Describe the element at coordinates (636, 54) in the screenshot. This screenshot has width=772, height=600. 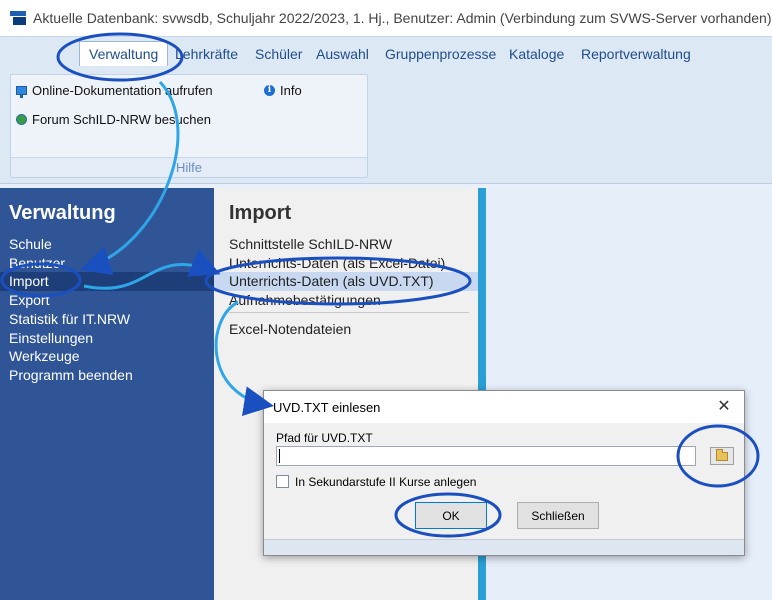
I see `menu-reportverwaltung: Reportverwaltung` at that location.